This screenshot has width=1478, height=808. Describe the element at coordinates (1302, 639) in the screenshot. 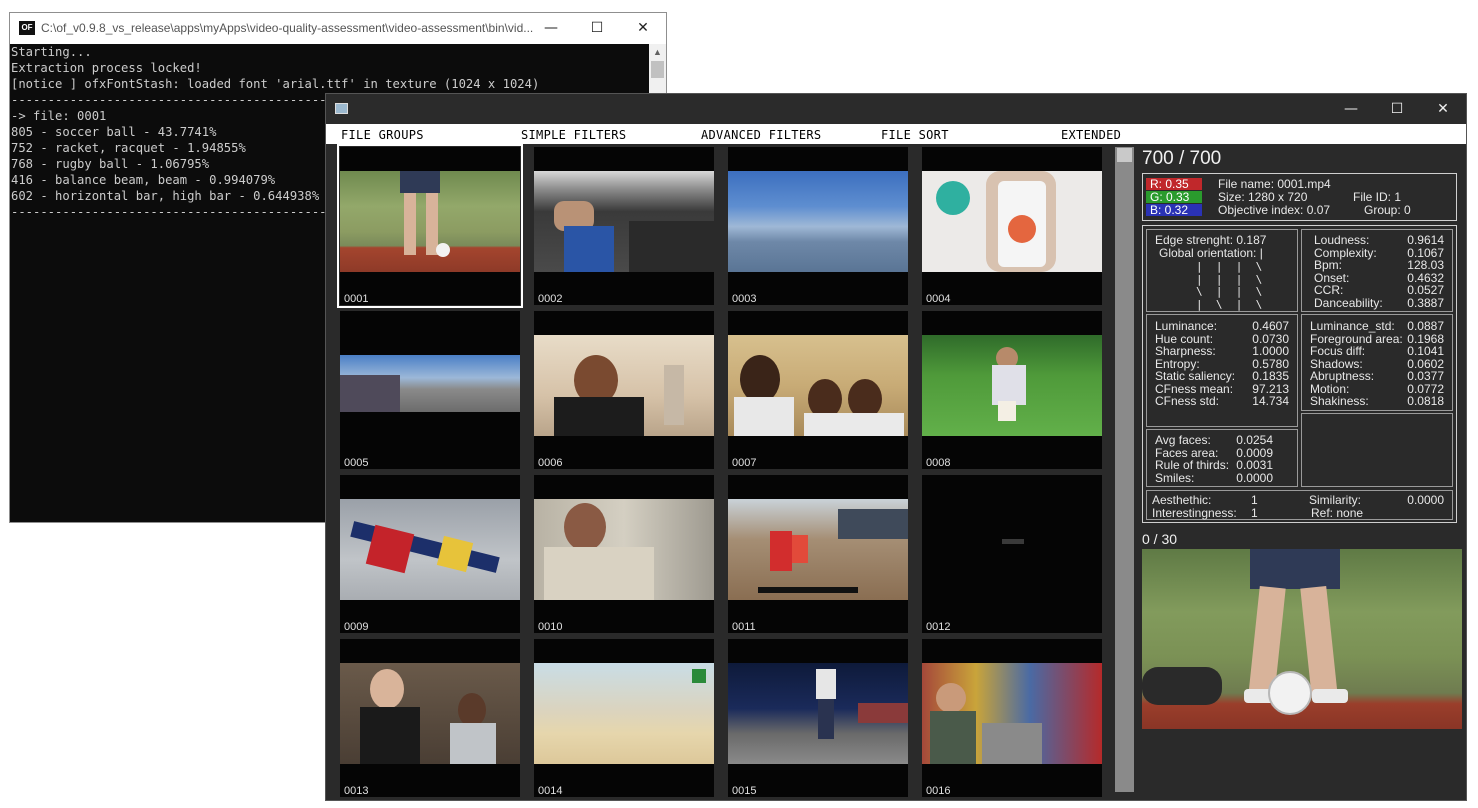

I see `video-preview` at that location.